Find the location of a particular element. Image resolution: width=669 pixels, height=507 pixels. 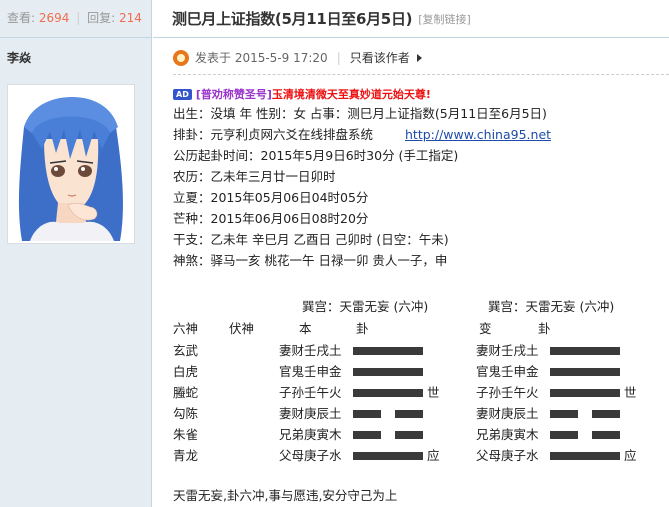

bian-gua-yao-name: 兄弟庚寅木 is located at coordinates (507, 434).